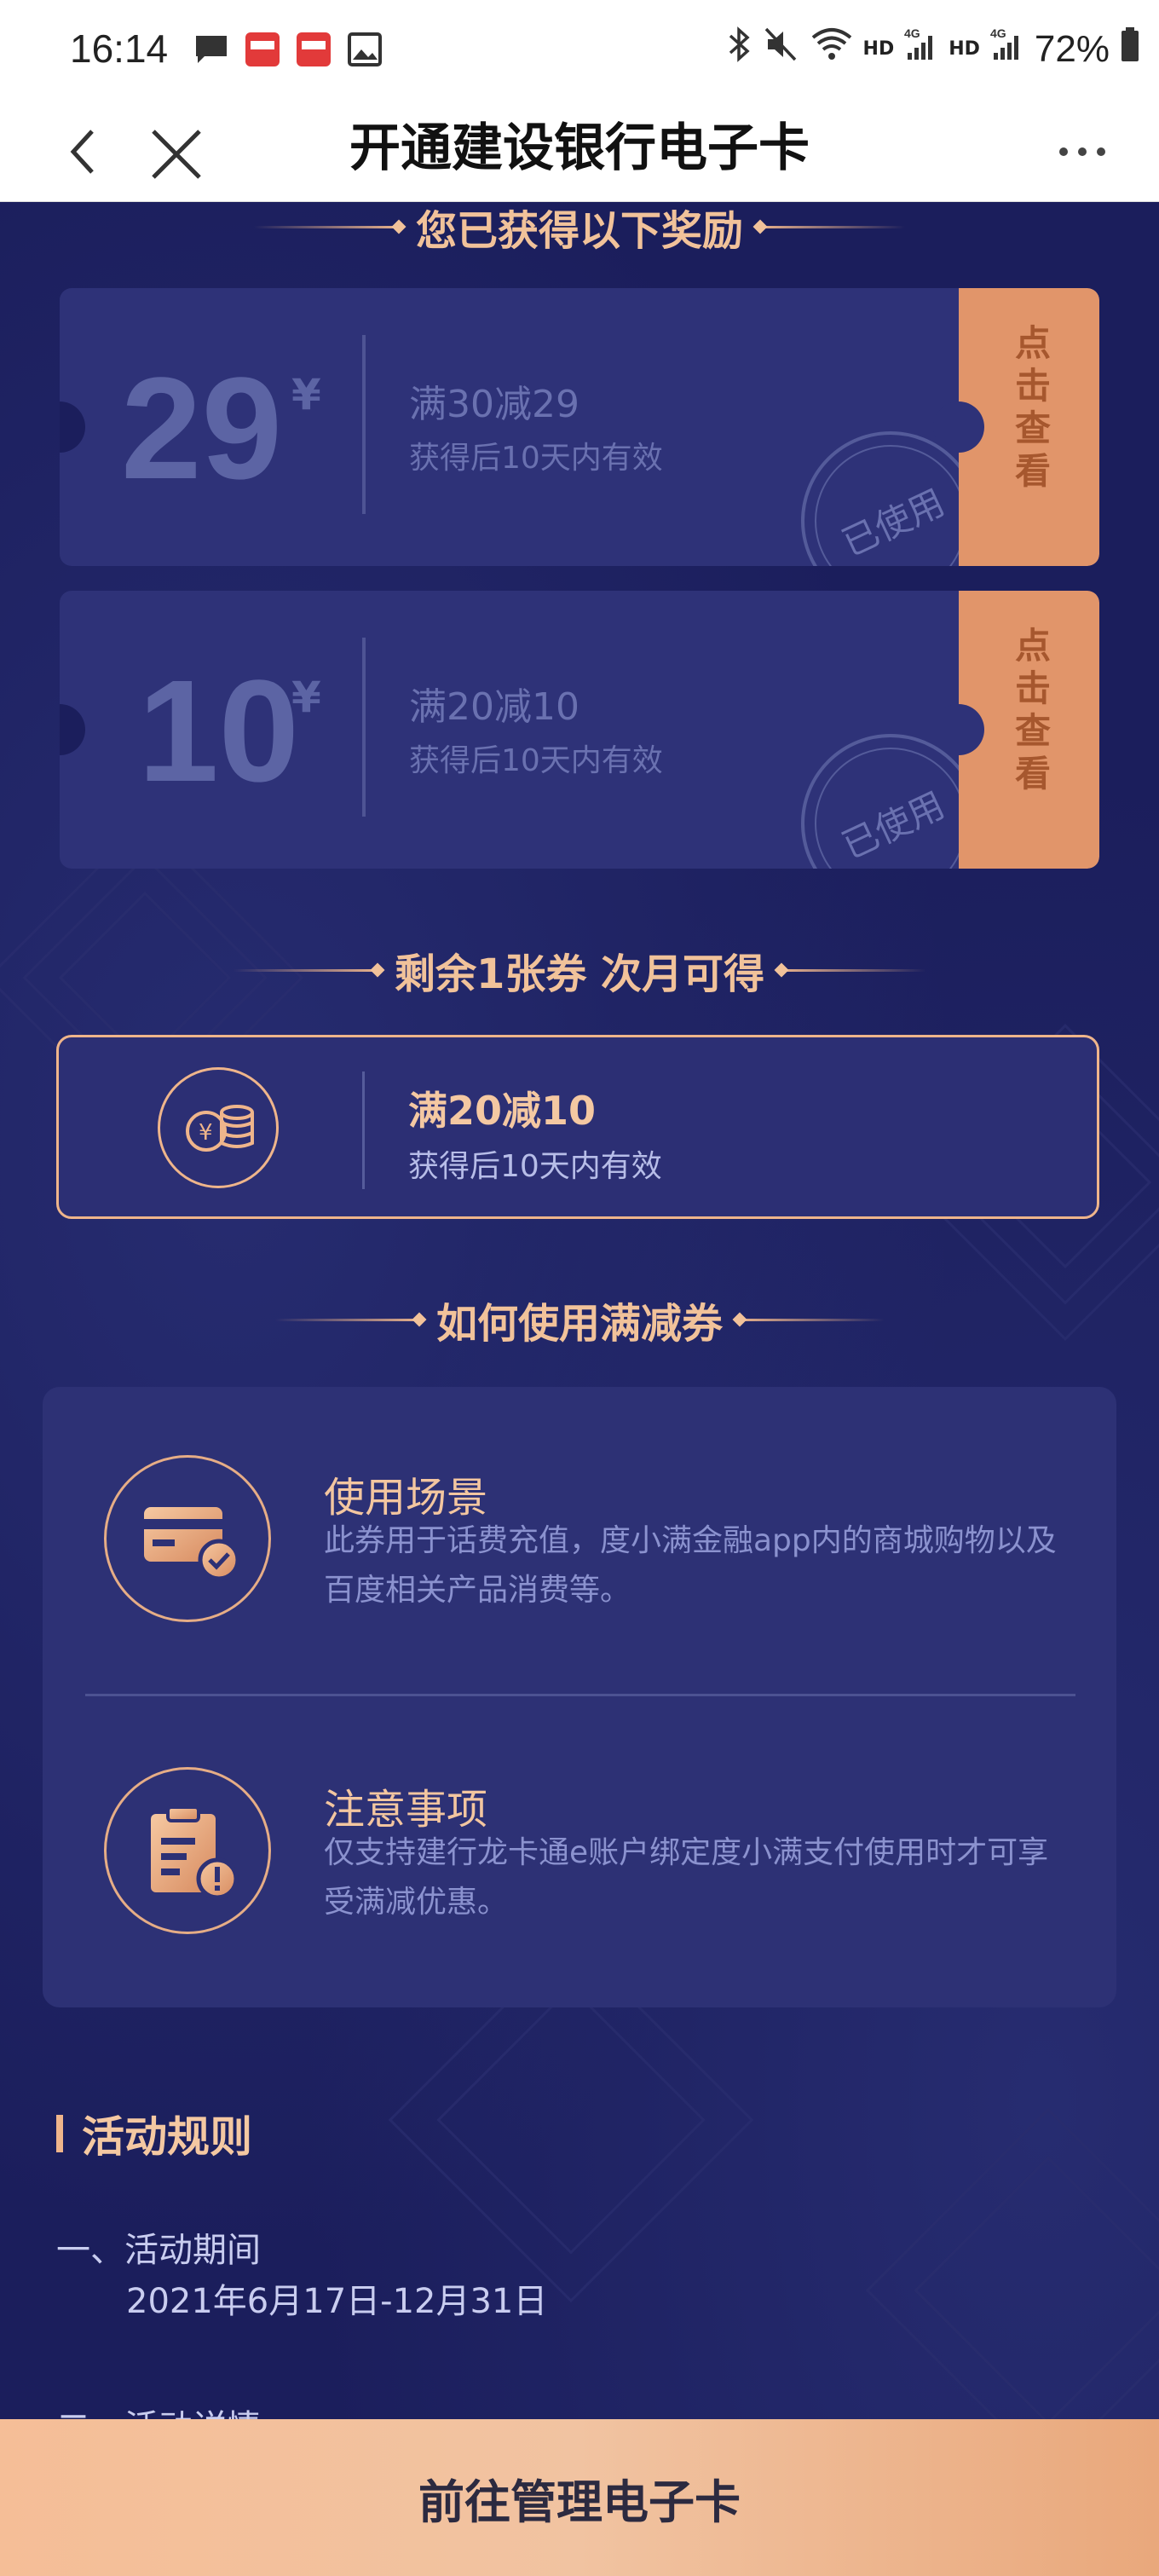  I want to click on manage-ecard-button: 前往管理电子卡, so click(579, 2497).